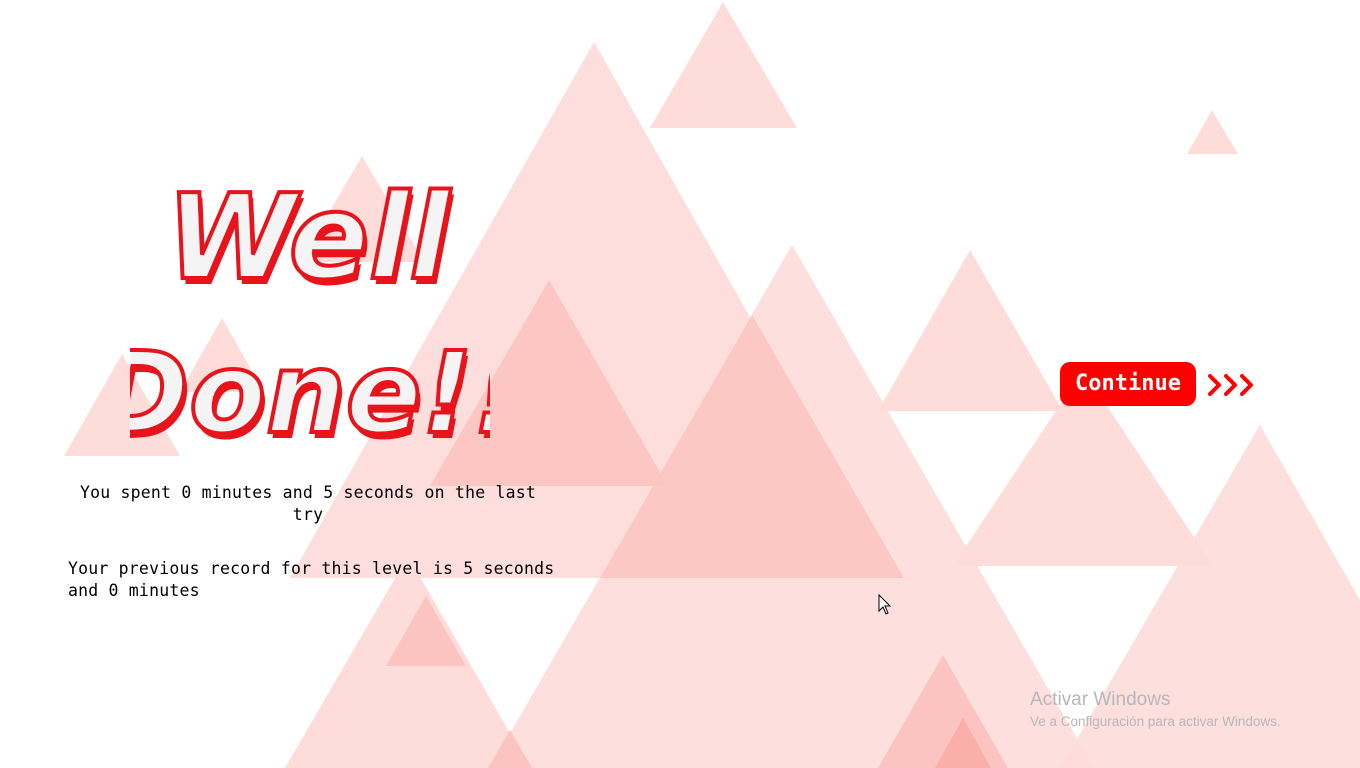  I want to click on watermark-subtitle: Ve a Configuración para activar Windows., so click(1155, 721).